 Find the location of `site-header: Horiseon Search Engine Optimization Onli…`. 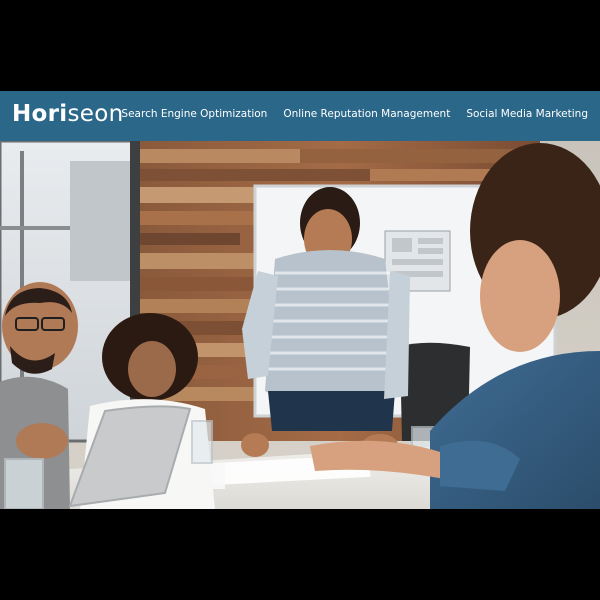

site-header: Horiseon Search Engine Optimization Onli… is located at coordinates (300, 116).